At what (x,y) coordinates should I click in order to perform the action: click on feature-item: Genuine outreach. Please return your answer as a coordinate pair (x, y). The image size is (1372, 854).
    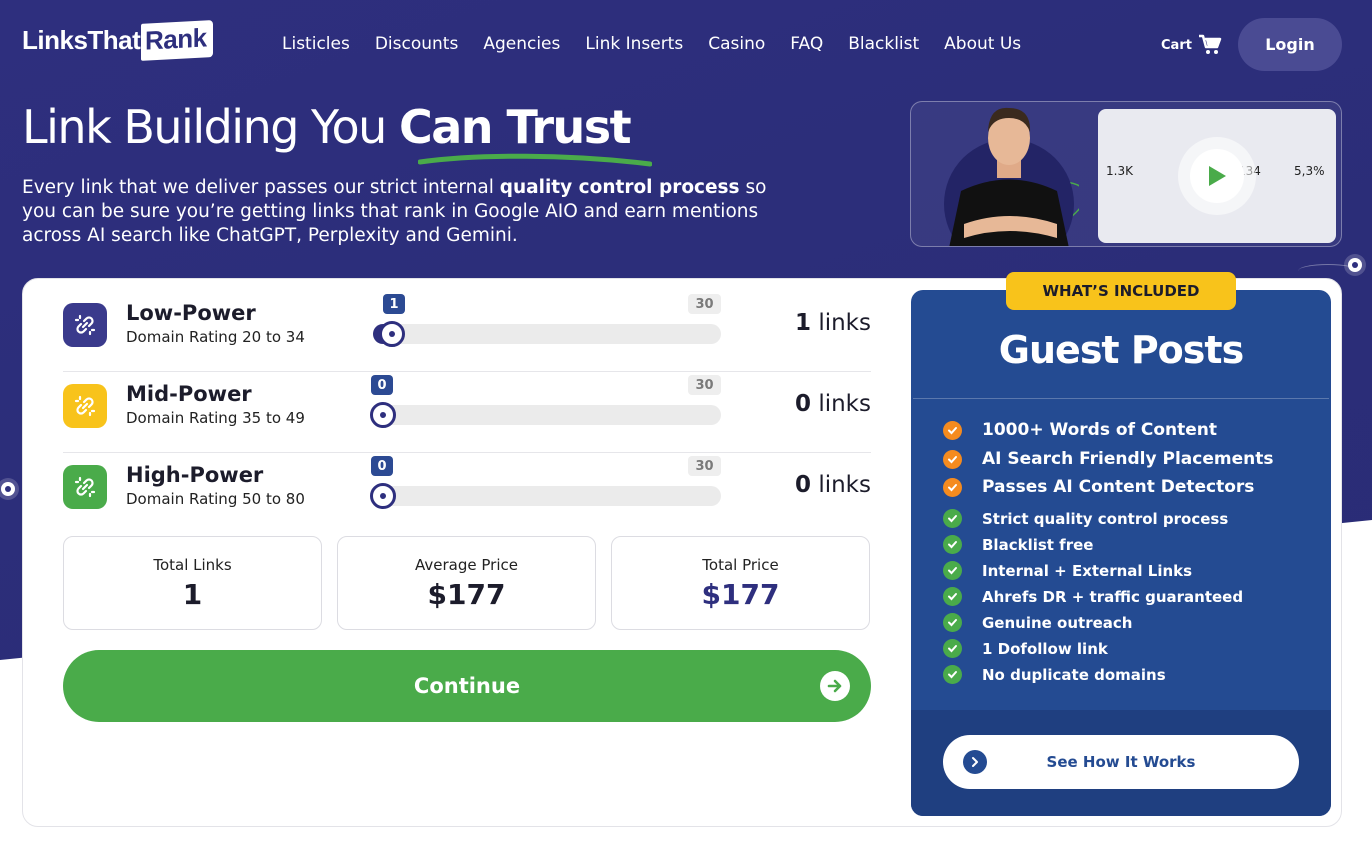
    Looking at the image, I should click on (1037, 622).